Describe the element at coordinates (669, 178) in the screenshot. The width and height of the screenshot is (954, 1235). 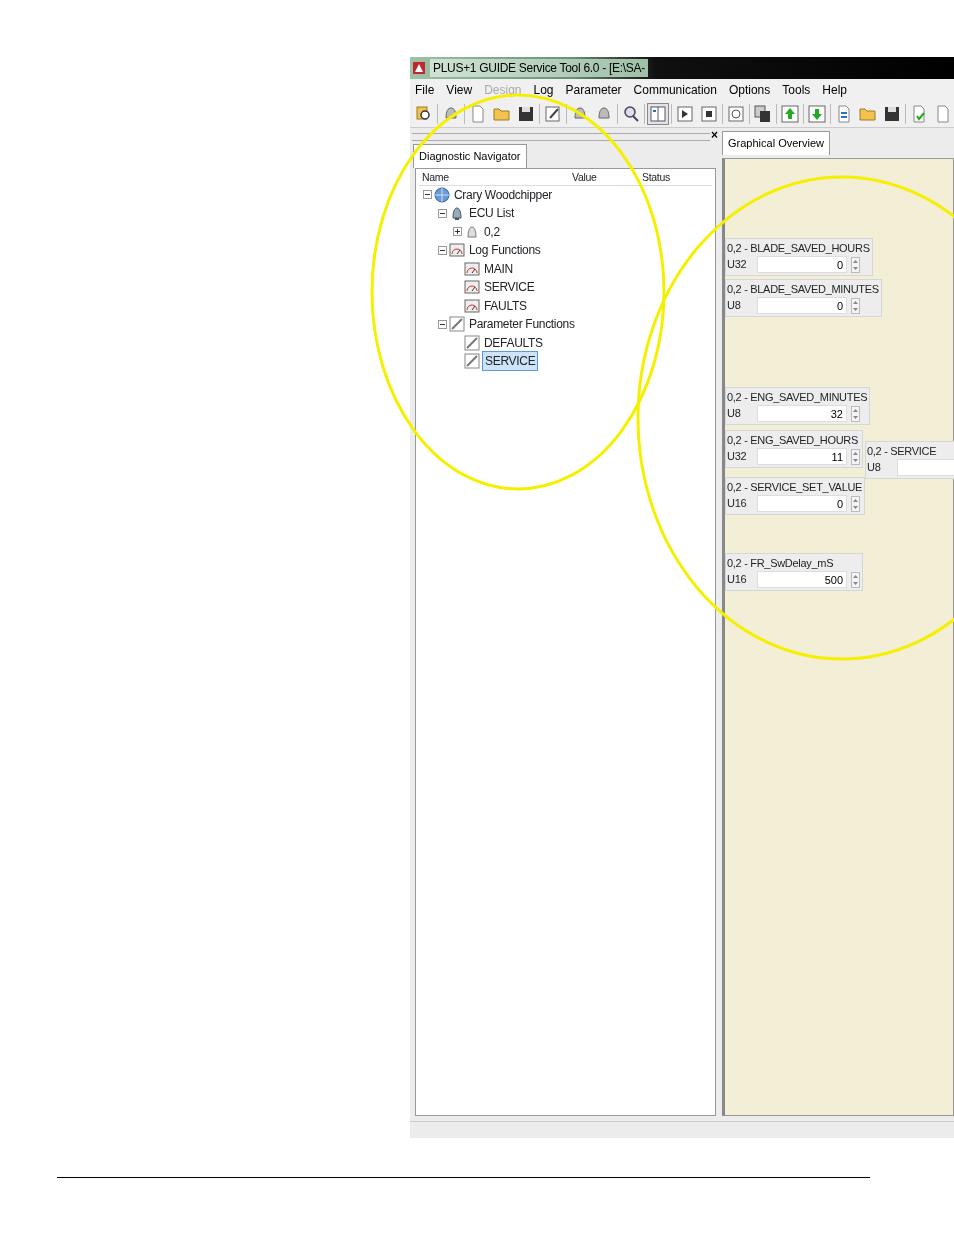
I see `column-header: Status` at that location.